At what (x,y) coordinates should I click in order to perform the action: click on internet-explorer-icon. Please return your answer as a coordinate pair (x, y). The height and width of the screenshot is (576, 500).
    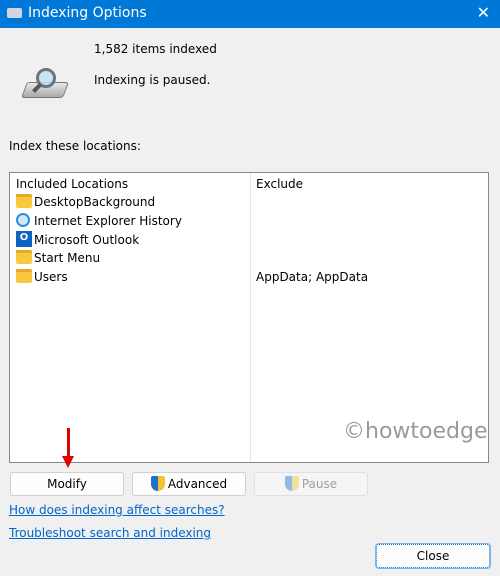
    Looking at the image, I should click on (23, 220).